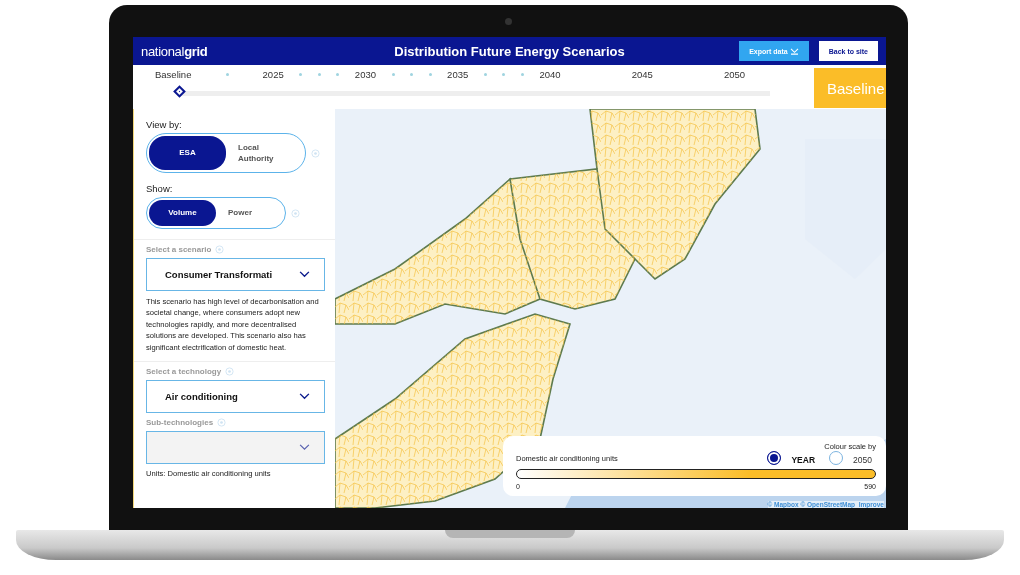  What do you see at coordinates (850, 88) in the screenshot?
I see `scenario-year-badge: Baseline` at bounding box center [850, 88].